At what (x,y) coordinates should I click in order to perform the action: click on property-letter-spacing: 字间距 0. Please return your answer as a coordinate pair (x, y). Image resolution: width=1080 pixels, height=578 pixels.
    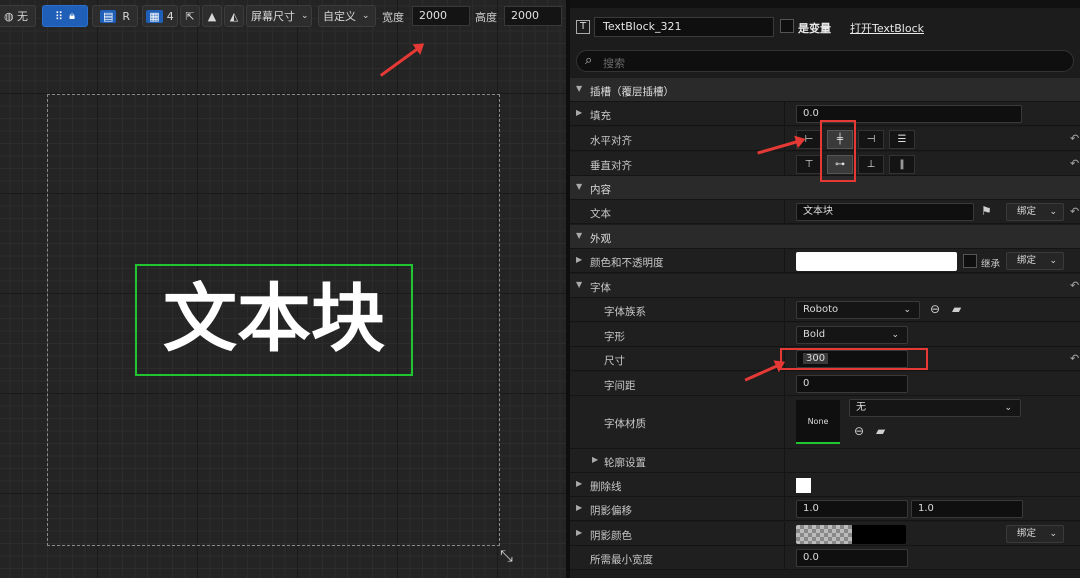
    Looking at the image, I should click on (825, 384).